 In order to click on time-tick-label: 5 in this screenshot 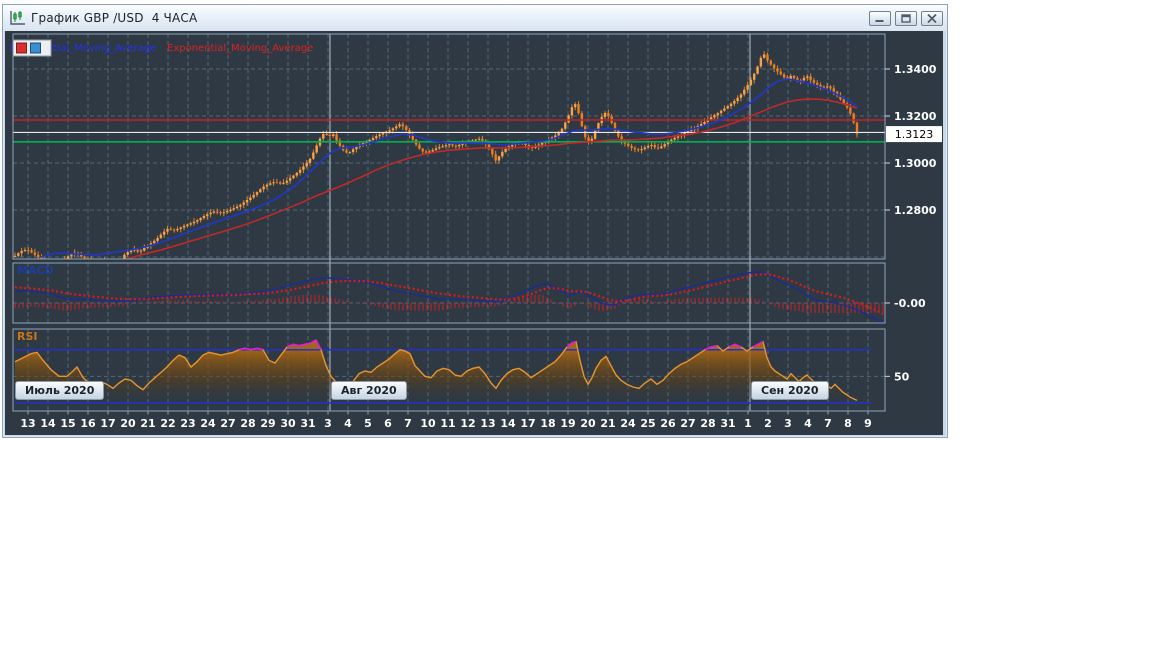, I will do `click(368, 423)`.